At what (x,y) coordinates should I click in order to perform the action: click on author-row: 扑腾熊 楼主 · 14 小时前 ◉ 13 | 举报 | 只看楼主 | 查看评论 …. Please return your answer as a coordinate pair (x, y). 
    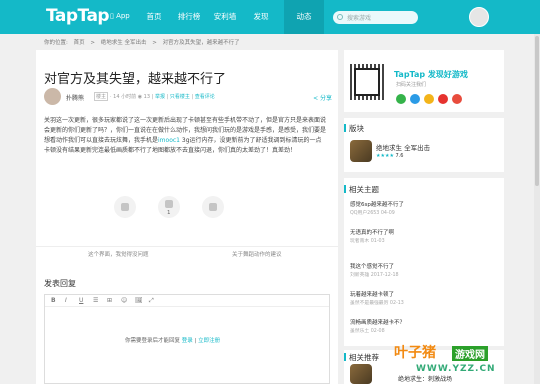
    Looking at the image, I should click on (189, 97).